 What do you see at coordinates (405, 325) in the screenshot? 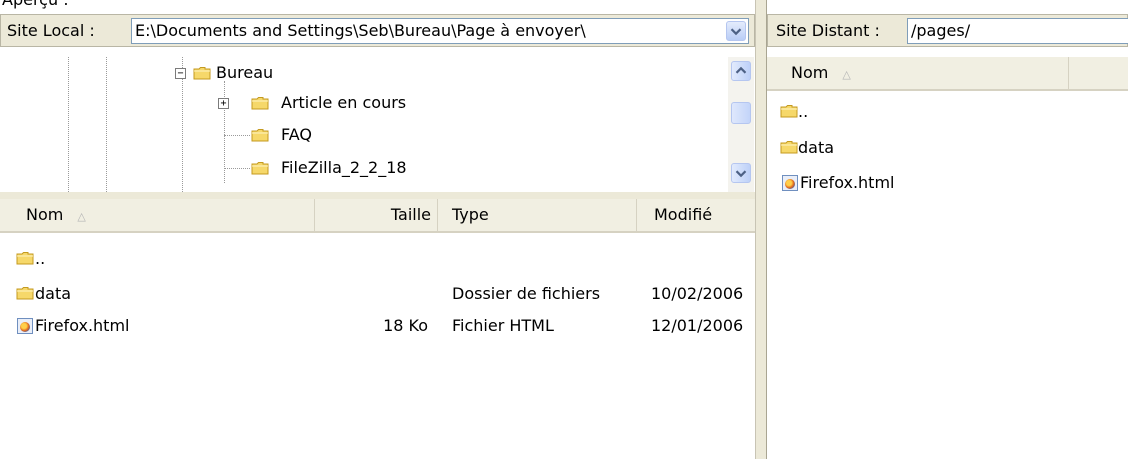
I see `file-size: 18 Ko` at bounding box center [405, 325].